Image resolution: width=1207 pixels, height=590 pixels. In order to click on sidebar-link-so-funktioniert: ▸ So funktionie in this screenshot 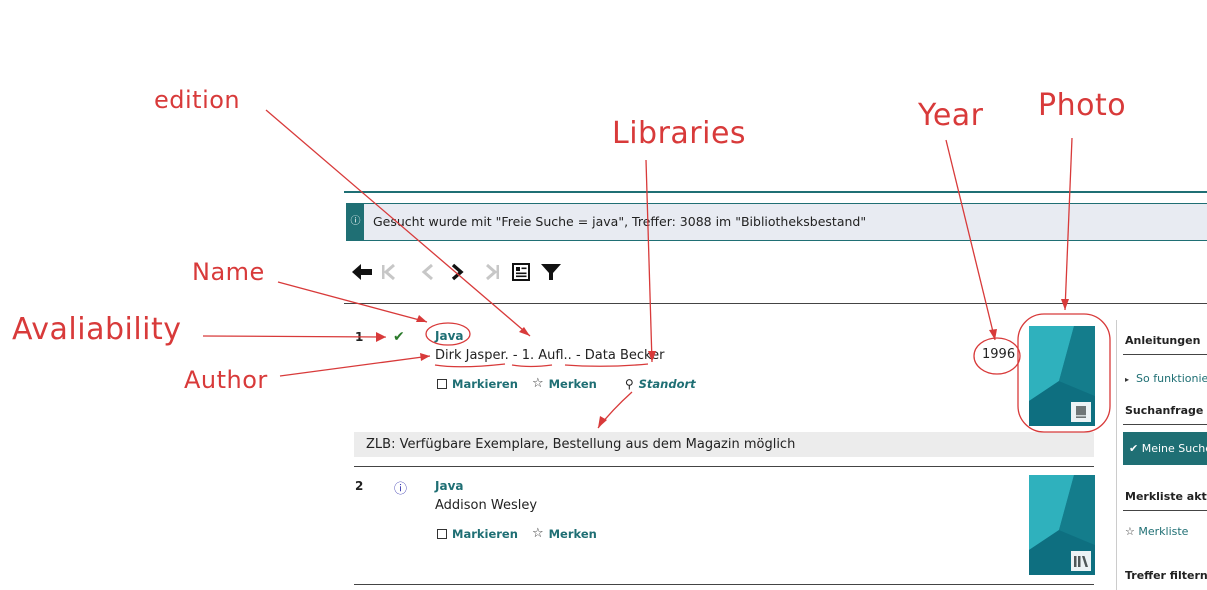, I will do `click(1166, 378)`.